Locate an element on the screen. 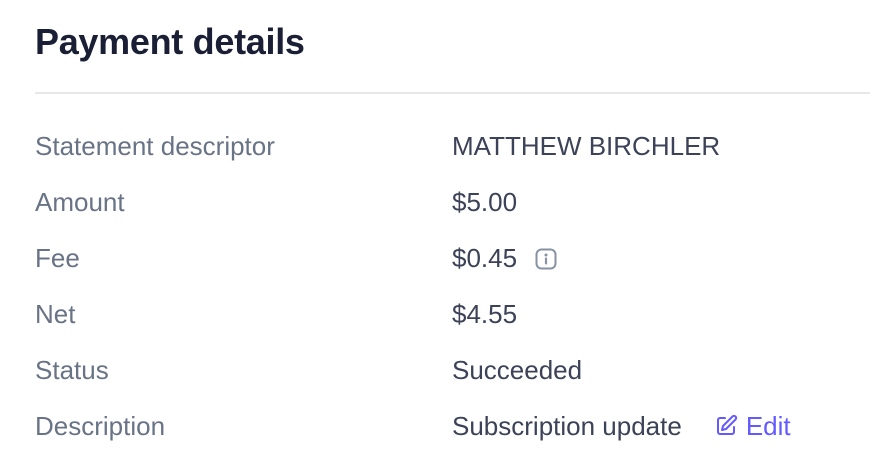 This screenshot has width=870, height=464. edit-icon is located at coordinates (726, 426).